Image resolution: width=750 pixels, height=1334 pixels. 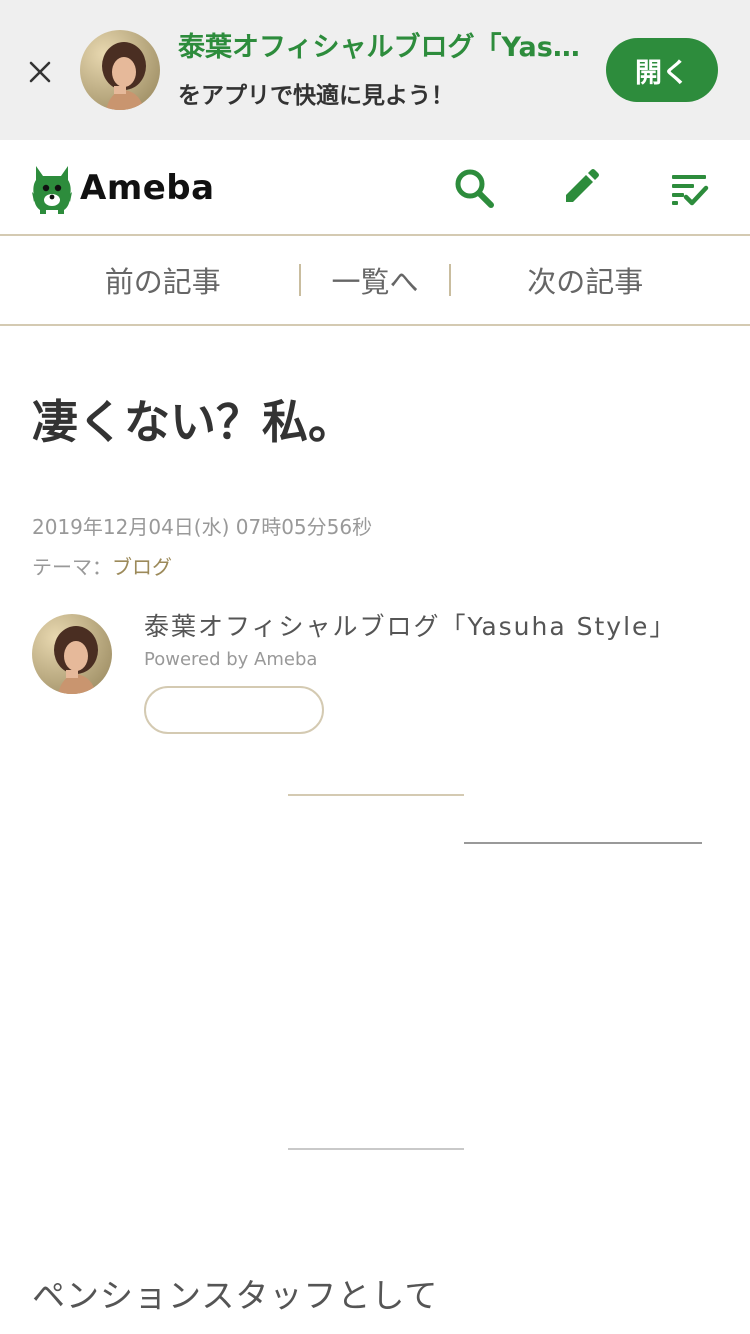 I want to click on app-banner: 泰葉オフィシャルブログ「Yas… をアプリで快適に見よう！ 開く, so click(x=375, y=70).